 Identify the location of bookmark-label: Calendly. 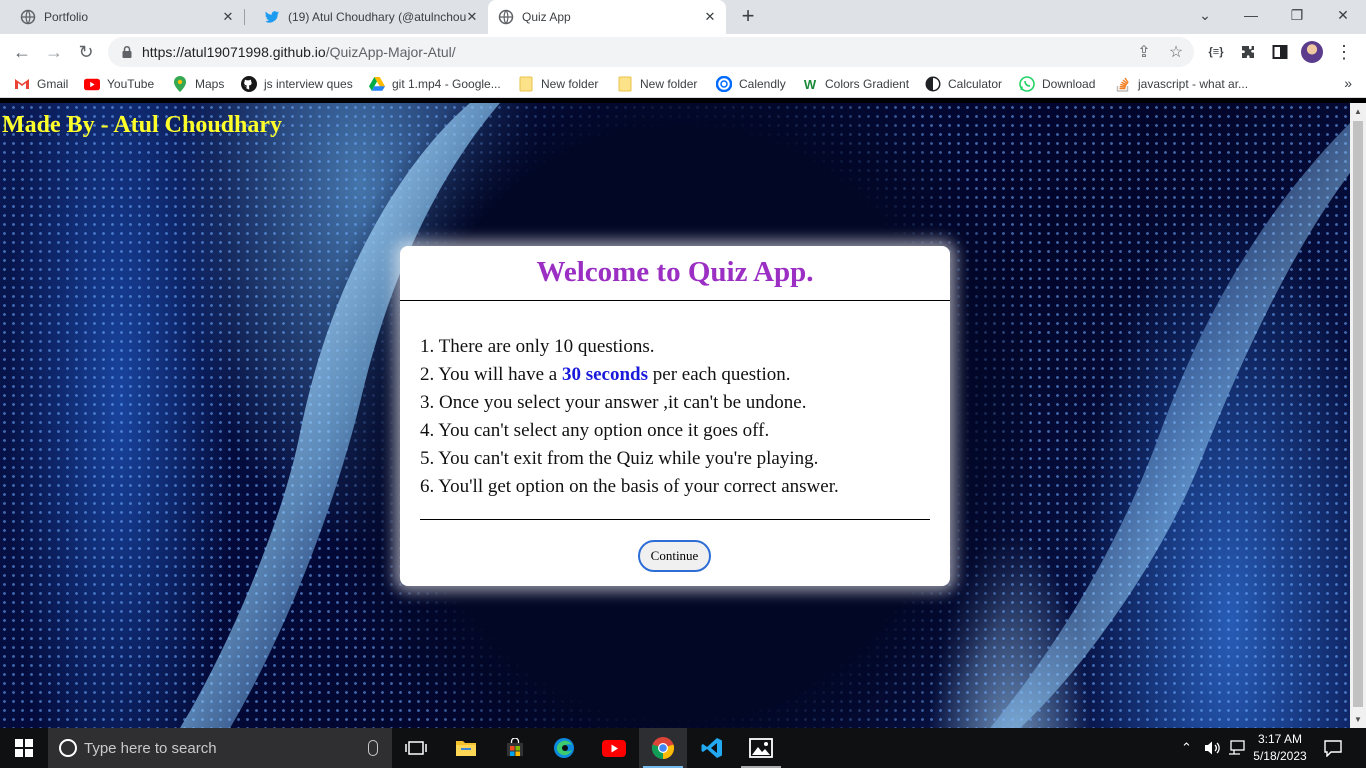
(762, 84).